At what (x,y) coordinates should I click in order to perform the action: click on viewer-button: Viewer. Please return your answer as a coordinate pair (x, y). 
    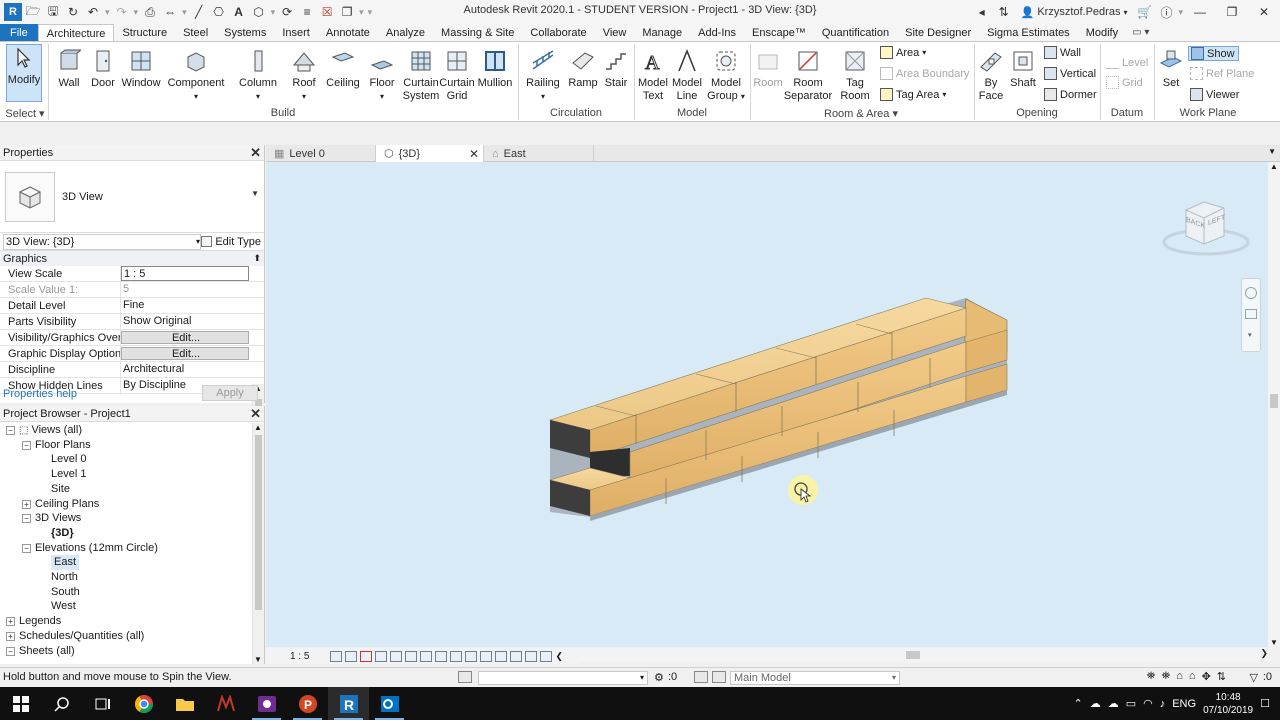
    Looking at the image, I should click on (1214, 94).